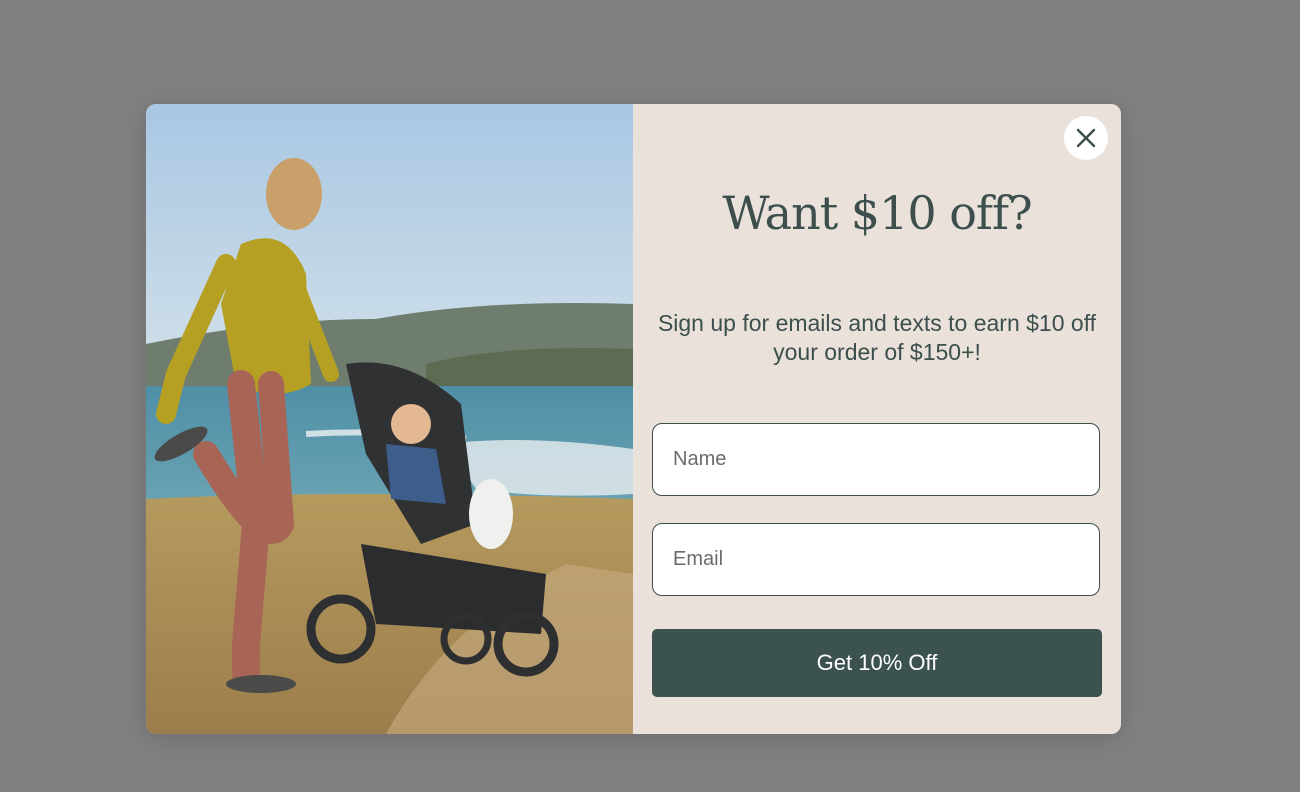 The height and width of the screenshot is (792, 1300). Describe the element at coordinates (877, 663) in the screenshot. I see `submit-button: Get 10% Off` at that location.